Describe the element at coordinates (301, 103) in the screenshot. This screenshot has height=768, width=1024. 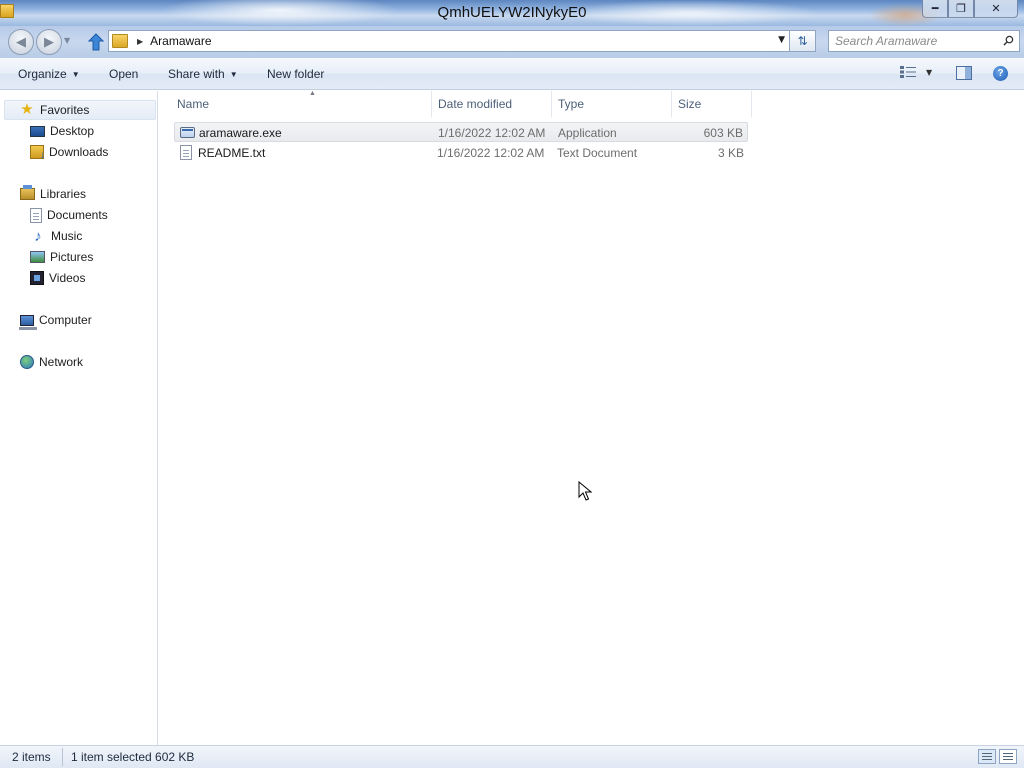
I see `column-header-name: Name ▲` at that location.